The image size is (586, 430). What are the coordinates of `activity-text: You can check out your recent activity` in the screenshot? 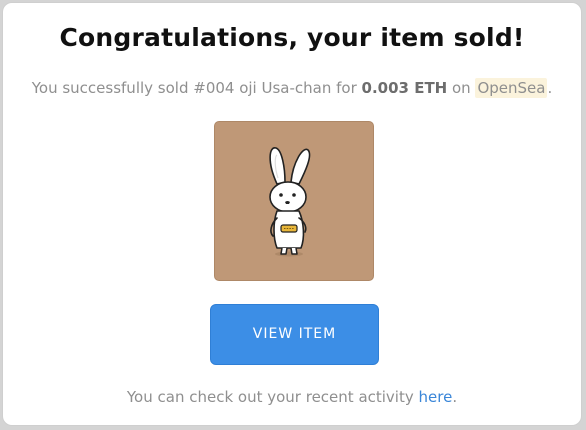 It's located at (272, 397).